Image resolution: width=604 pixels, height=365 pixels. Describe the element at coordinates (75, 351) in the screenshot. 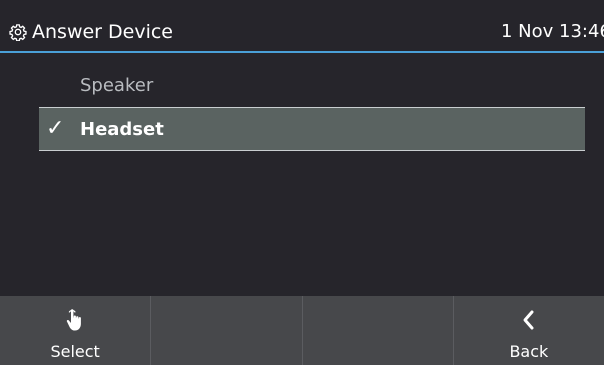

I see `softkey-label: Select` at that location.